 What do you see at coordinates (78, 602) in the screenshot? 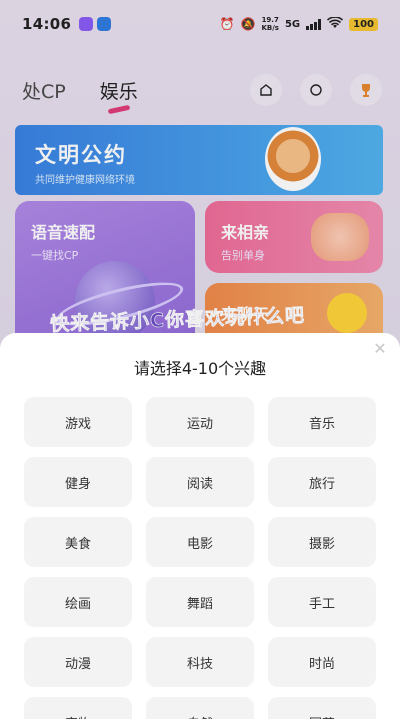
I see `interest-chip: 绘画` at bounding box center [78, 602].